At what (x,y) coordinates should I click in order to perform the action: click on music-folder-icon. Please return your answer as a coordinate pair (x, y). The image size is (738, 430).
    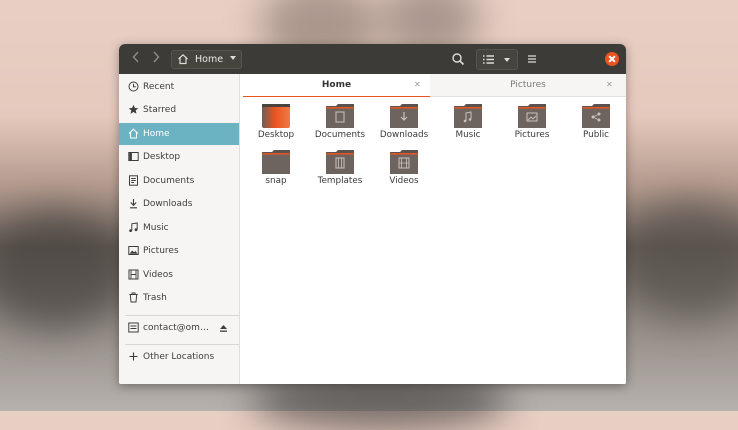
    Looking at the image, I should click on (468, 116).